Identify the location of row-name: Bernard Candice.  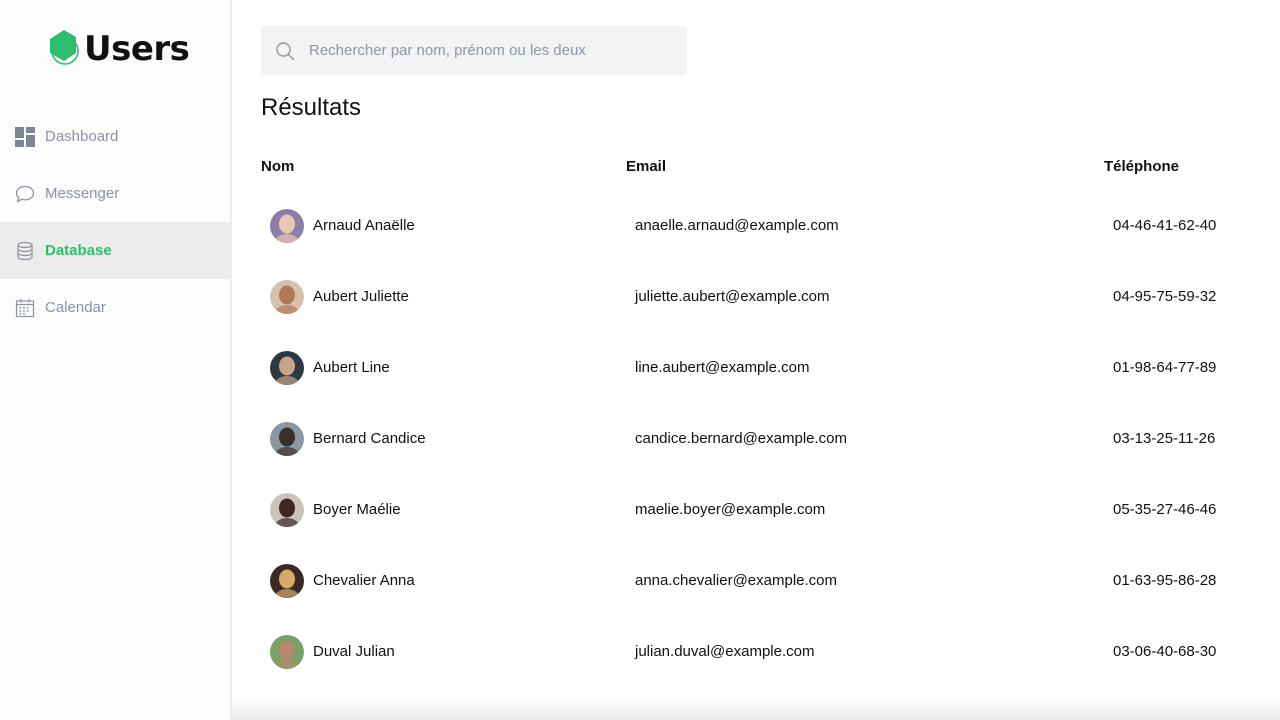
(369, 438).